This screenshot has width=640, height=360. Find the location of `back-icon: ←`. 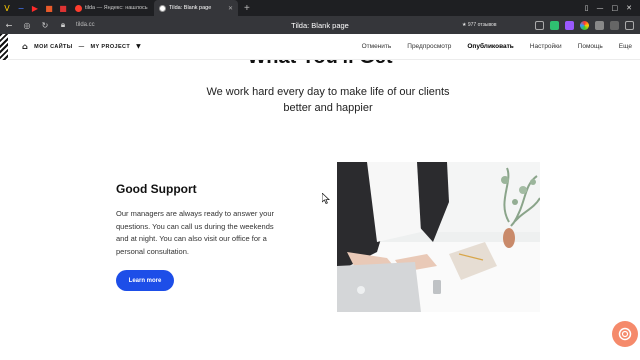

back-icon: ← is located at coordinates (9, 25).